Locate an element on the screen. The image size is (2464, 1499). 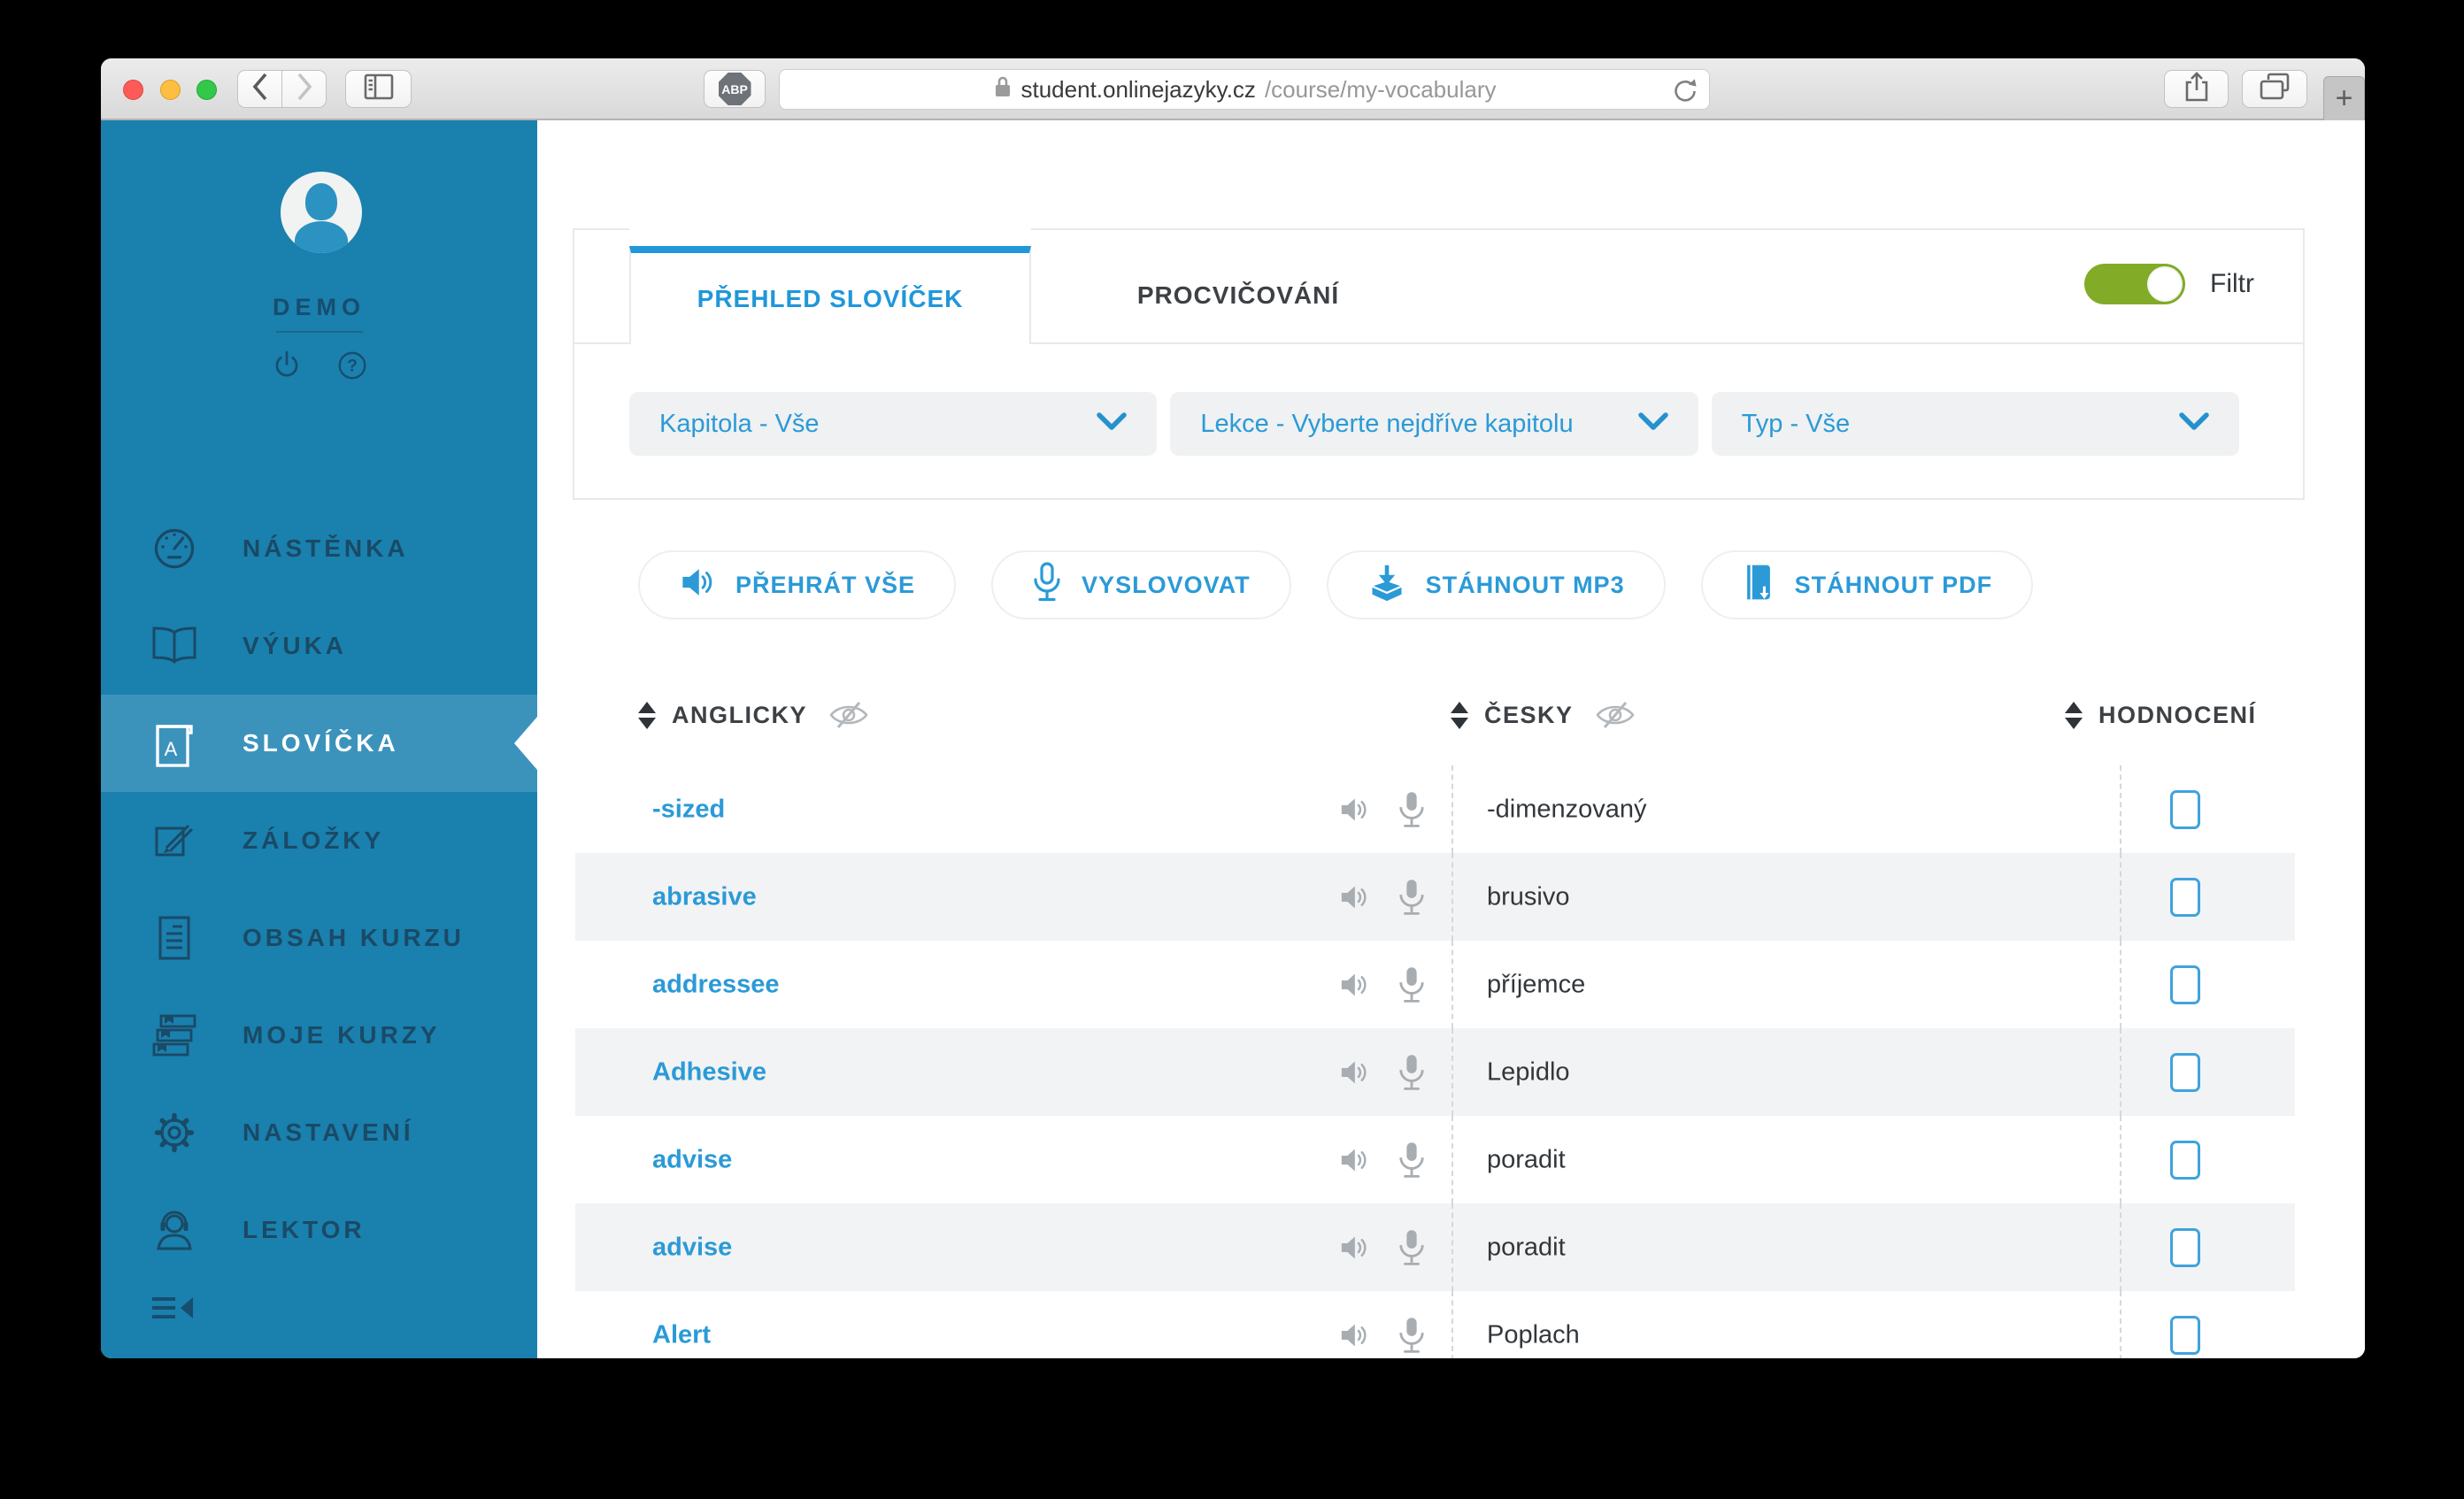
share-button is located at coordinates (2196, 89).